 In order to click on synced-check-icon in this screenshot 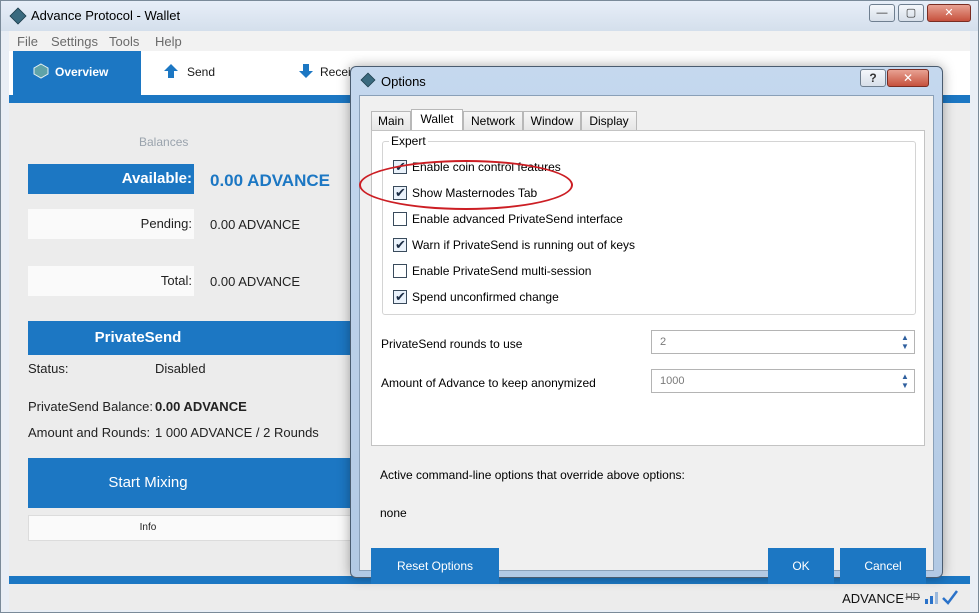, I will do `click(950, 597)`.